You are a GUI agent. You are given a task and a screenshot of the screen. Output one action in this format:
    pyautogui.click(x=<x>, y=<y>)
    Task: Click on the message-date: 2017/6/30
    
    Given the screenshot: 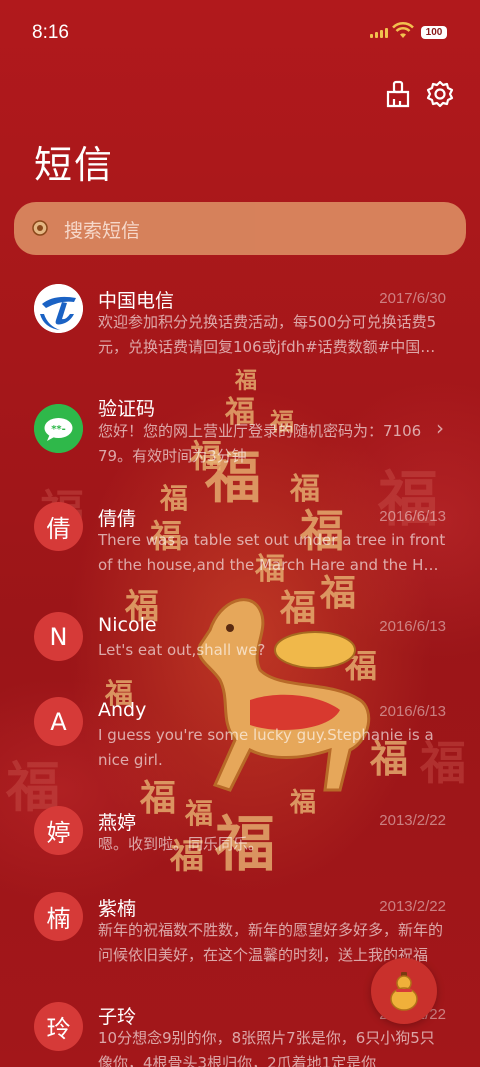 What is the action you would take?
    pyautogui.click(x=412, y=298)
    